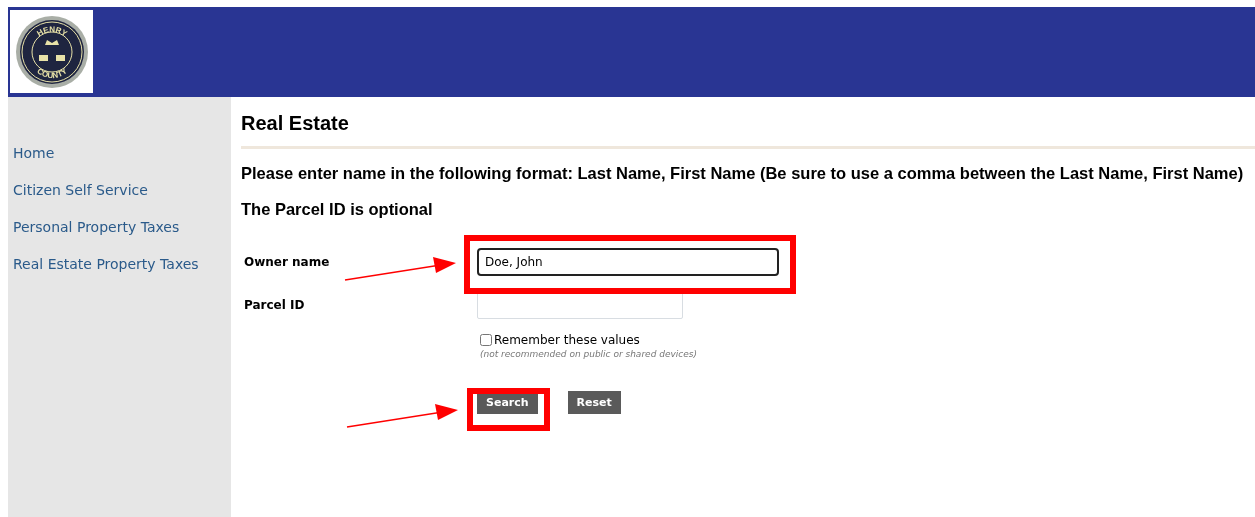 The height and width of the screenshot is (517, 1255). I want to click on county-seal-logo: HENRY COUNTY, so click(51, 51).